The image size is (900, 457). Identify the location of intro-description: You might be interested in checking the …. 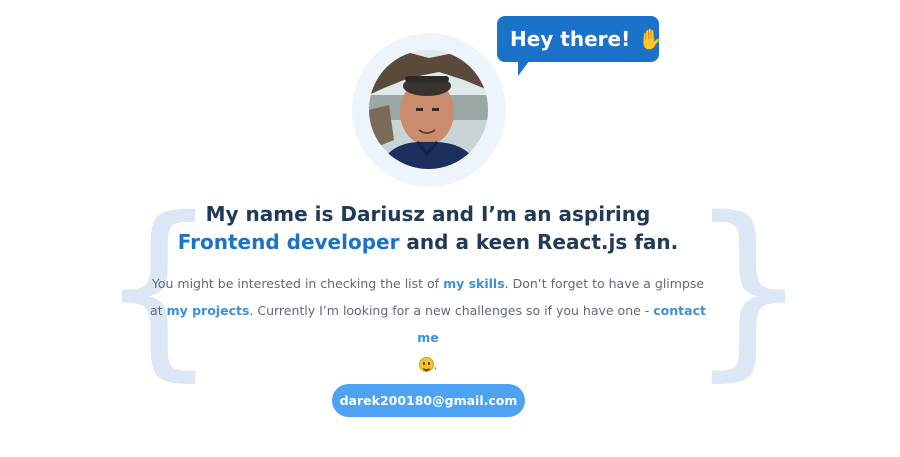
(428, 324).